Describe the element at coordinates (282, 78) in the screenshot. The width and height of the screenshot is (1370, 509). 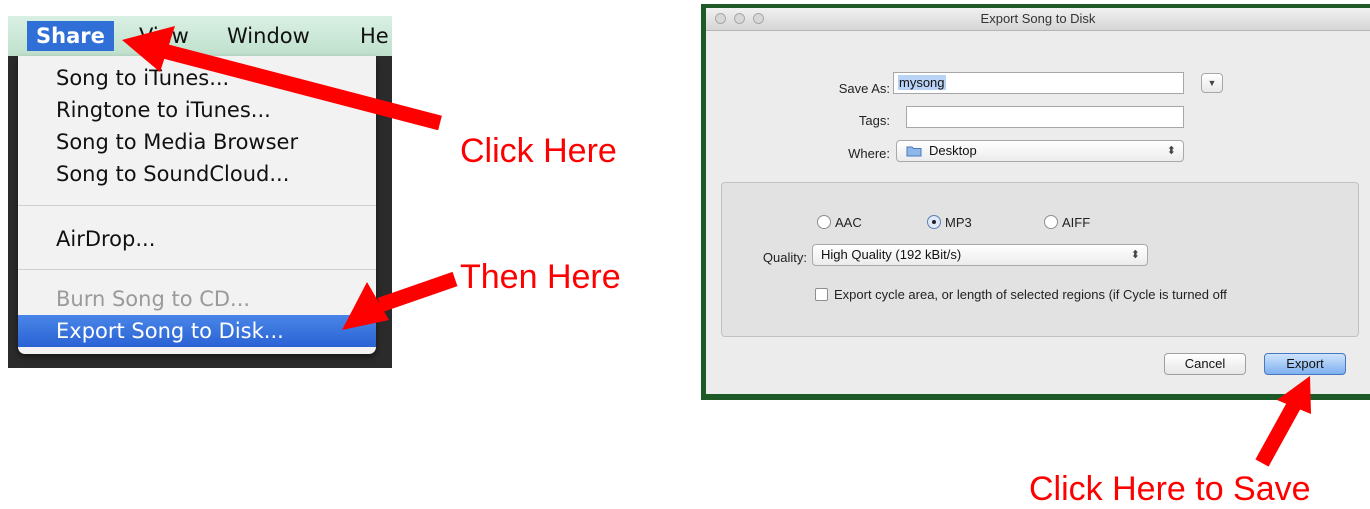
I see `arrow-to-share-menu` at that location.